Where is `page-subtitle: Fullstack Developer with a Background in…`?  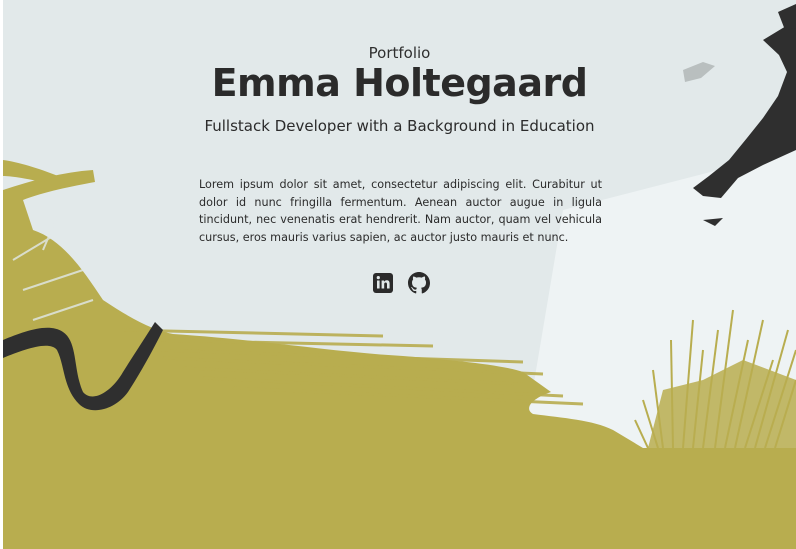
page-subtitle: Fullstack Developer with a Background in… is located at coordinates (399, 126).